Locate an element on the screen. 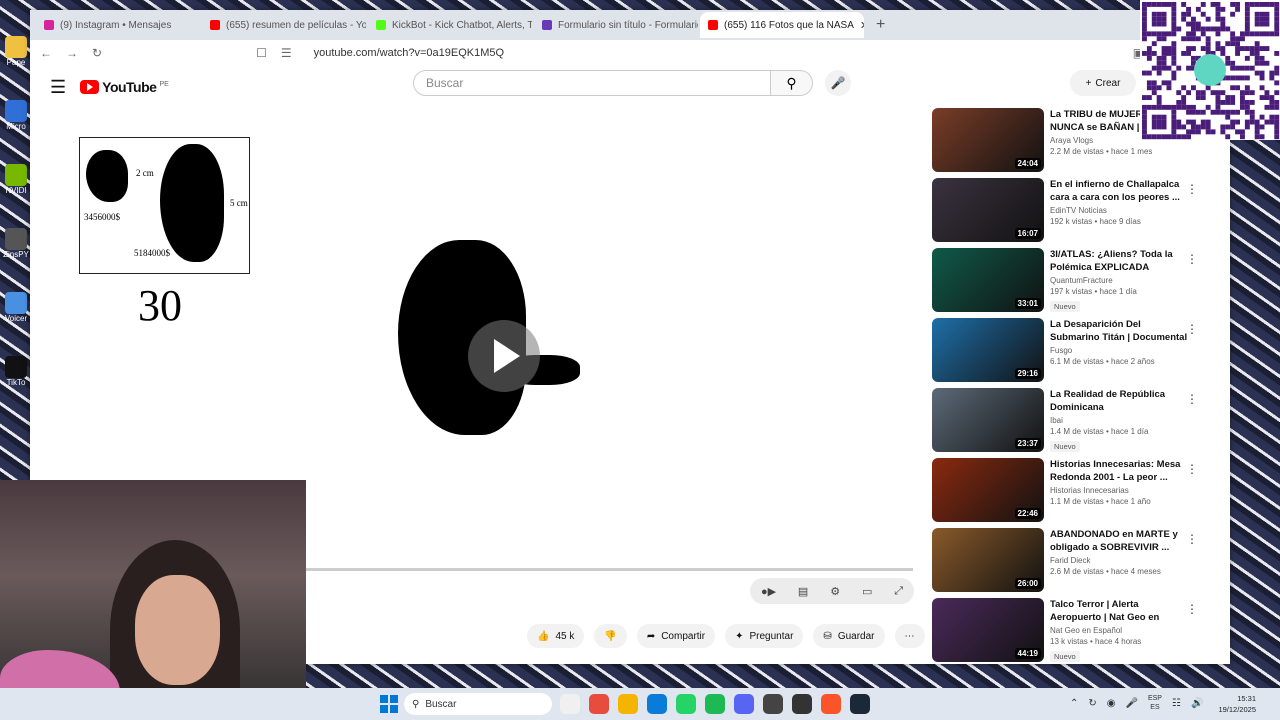 The image size is (1280, 720). volume-icon: 🔊 is located at coordinates (1197, 703).